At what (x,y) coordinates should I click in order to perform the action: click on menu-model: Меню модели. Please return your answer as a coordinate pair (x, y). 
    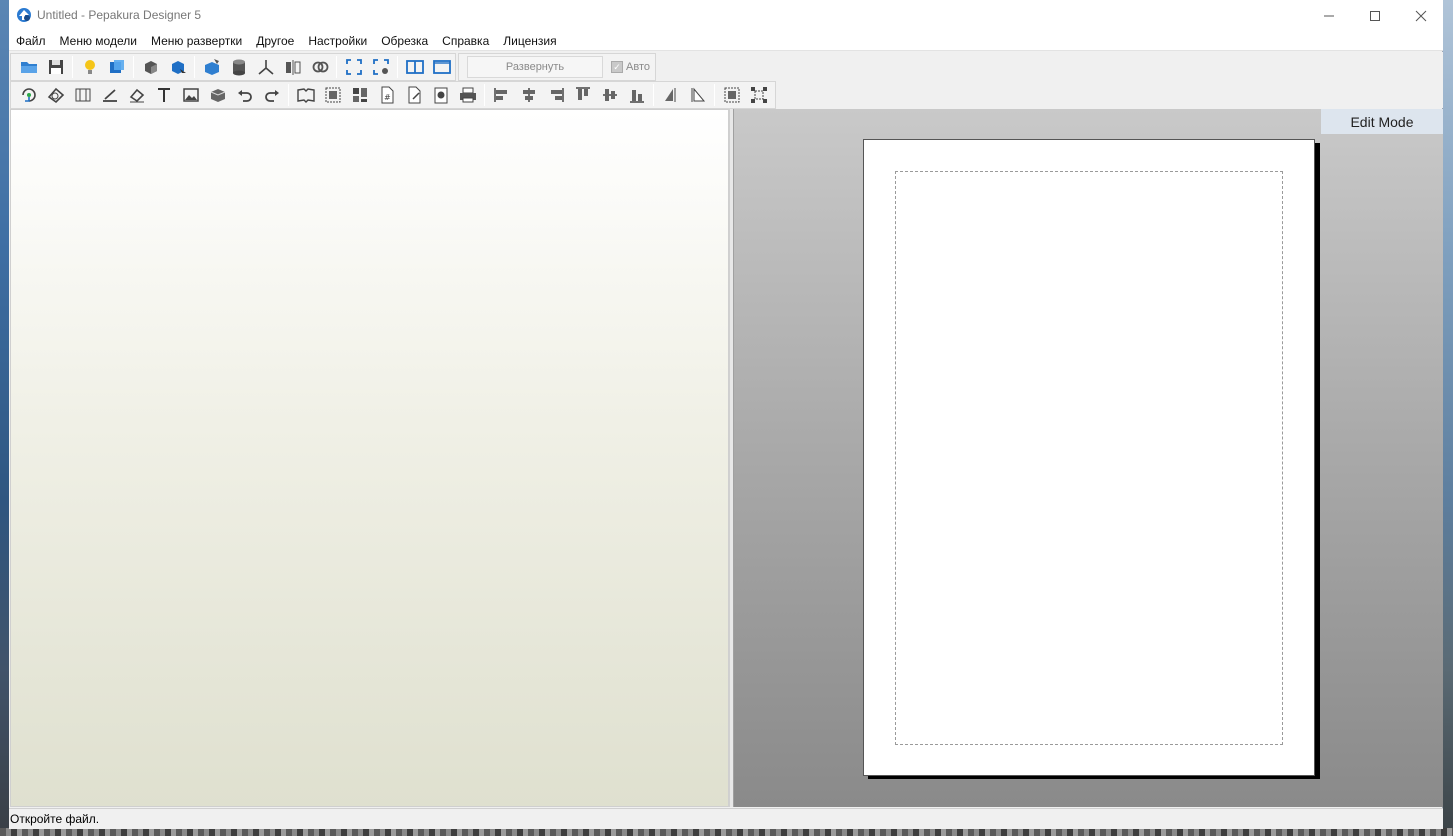
    Looking at the image, I should click on (98, 41).